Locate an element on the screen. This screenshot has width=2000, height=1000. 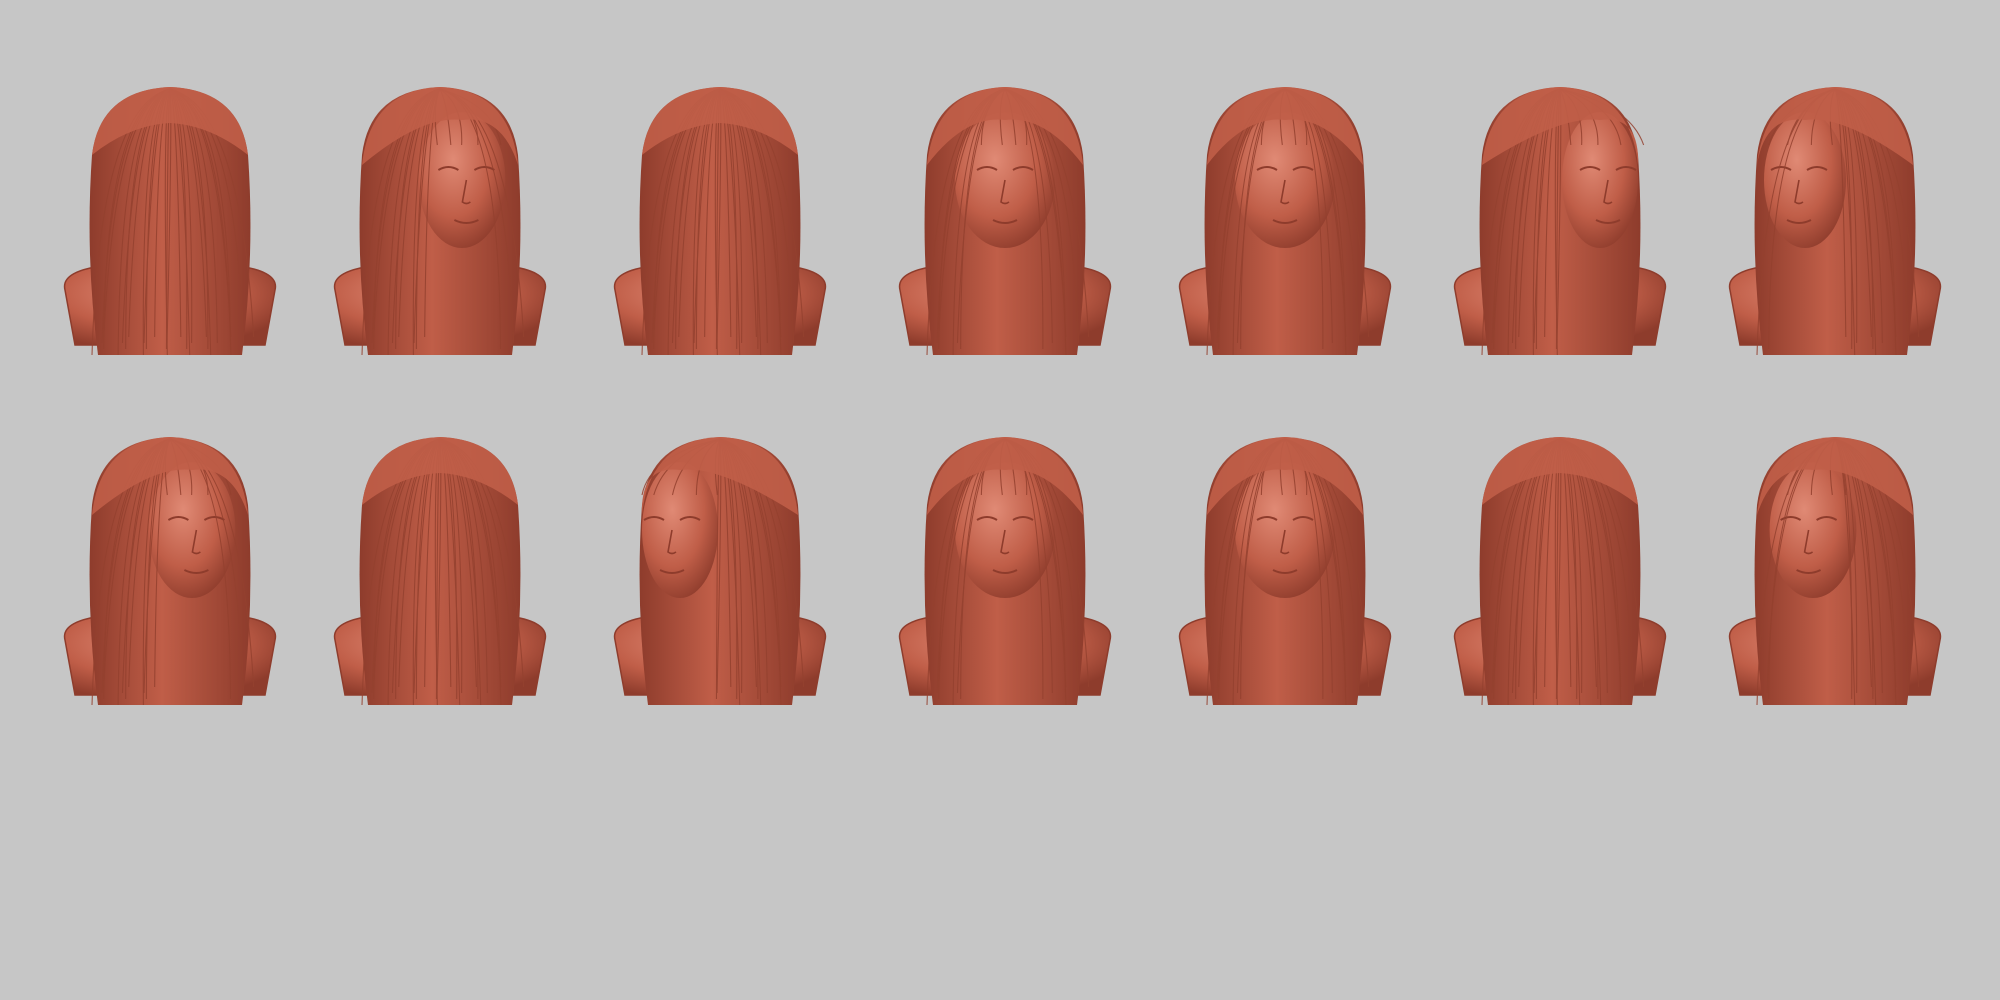
top-row-bust-1-back is located at coordinates (170, 221).